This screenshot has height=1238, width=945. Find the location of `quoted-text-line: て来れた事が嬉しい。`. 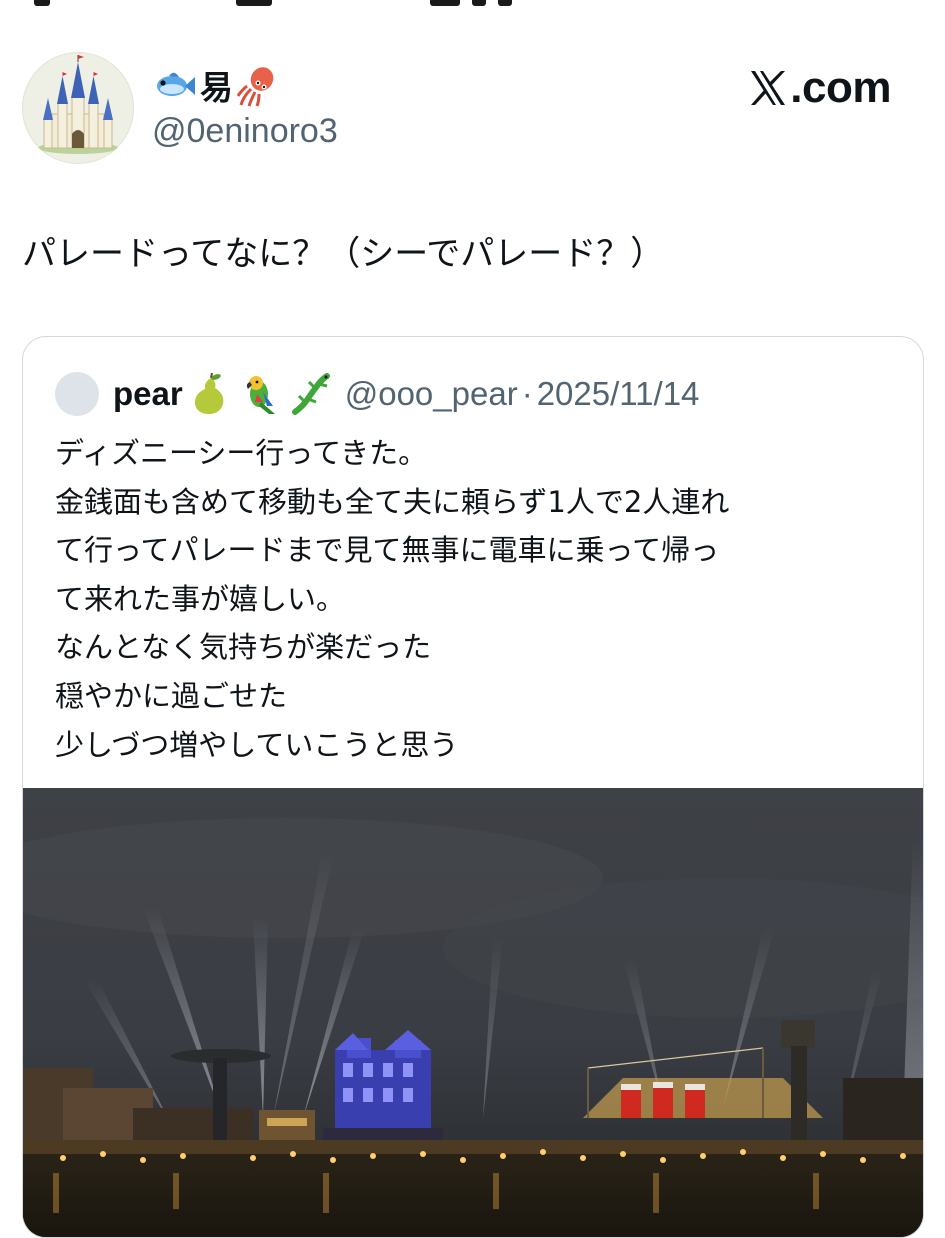

quoted-text-line: て来れた事が嬉しい。 is located at coordinates (200, 598).